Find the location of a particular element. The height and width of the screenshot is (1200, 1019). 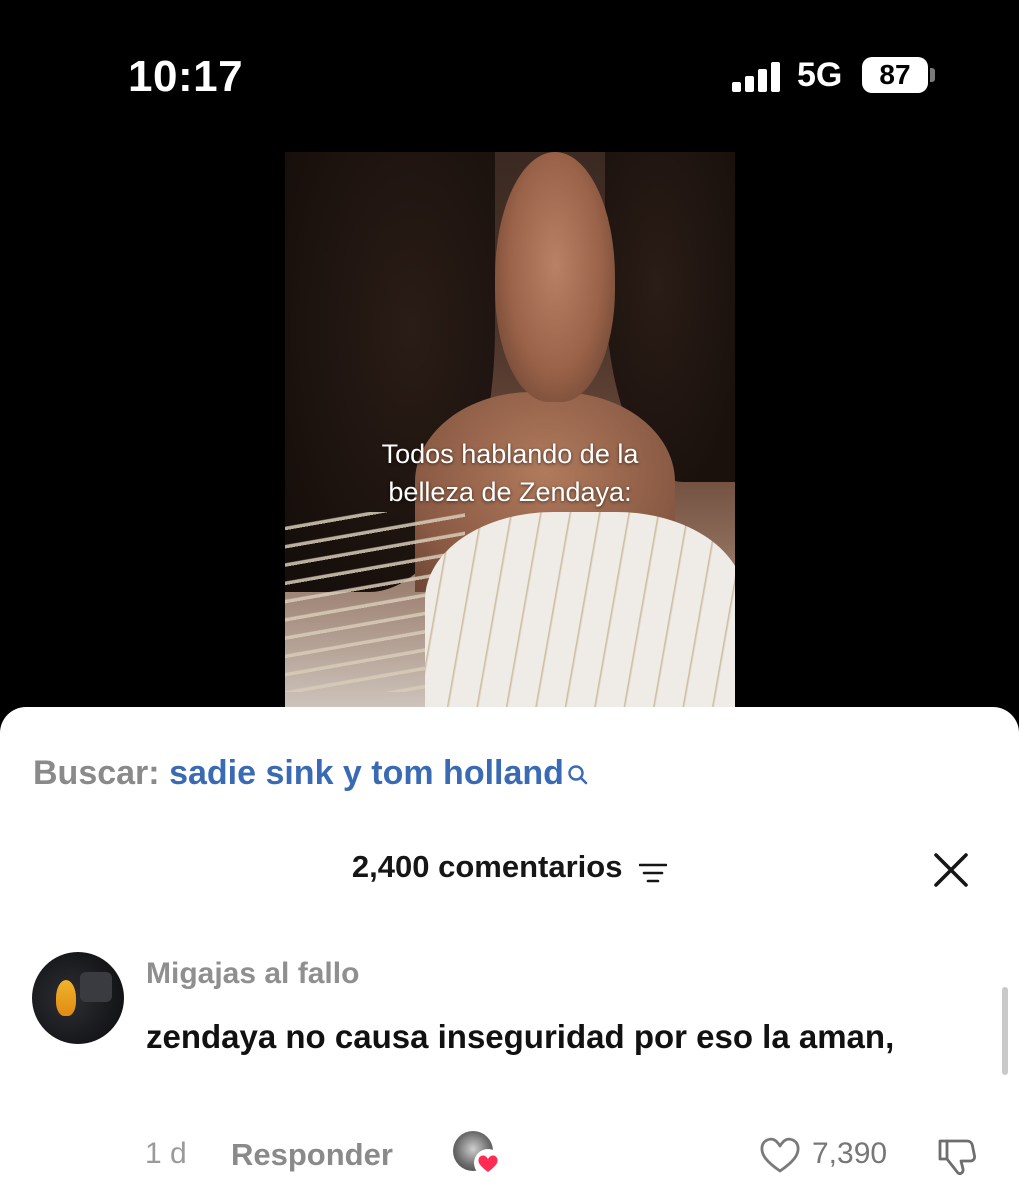

video-caption-line: Todos hablando de la is located at coordinates (510, 454).